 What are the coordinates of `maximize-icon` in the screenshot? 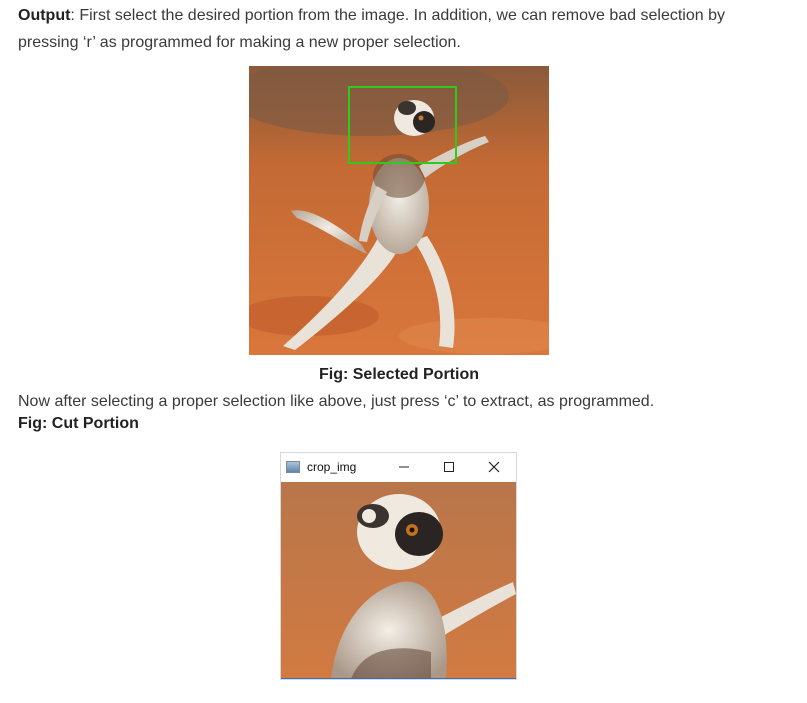 It's located at (449, 467).